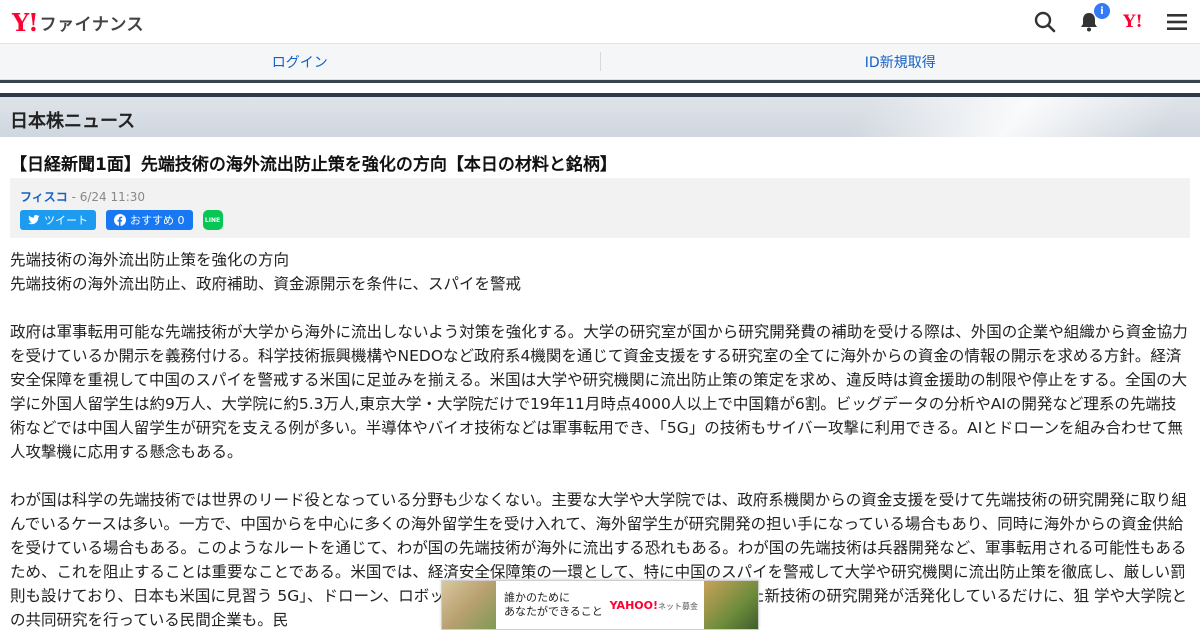 The height and width of the screenshot is (630, 1200). What do you see at coordinates (600, 81) in the screenshot?
I see `divider` at bounding box center [600, 81].